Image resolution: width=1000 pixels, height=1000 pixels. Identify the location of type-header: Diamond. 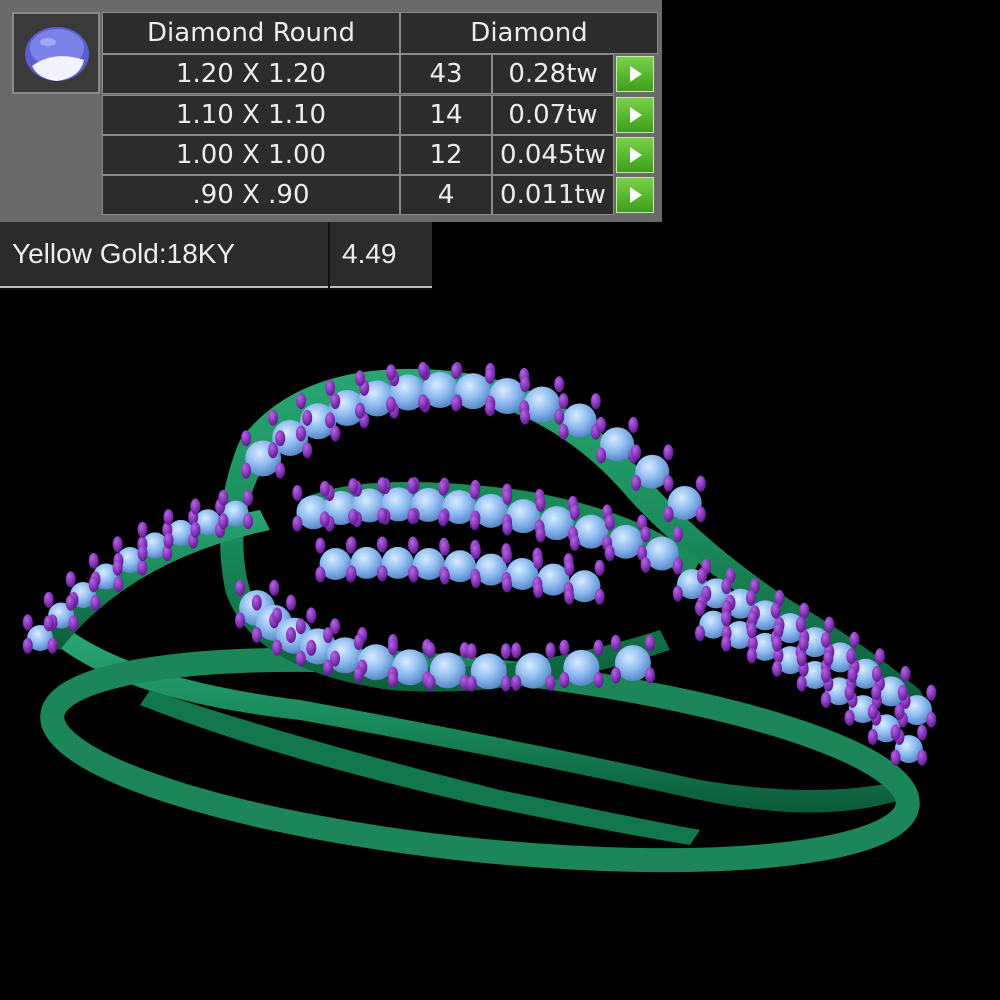
(529, 33).